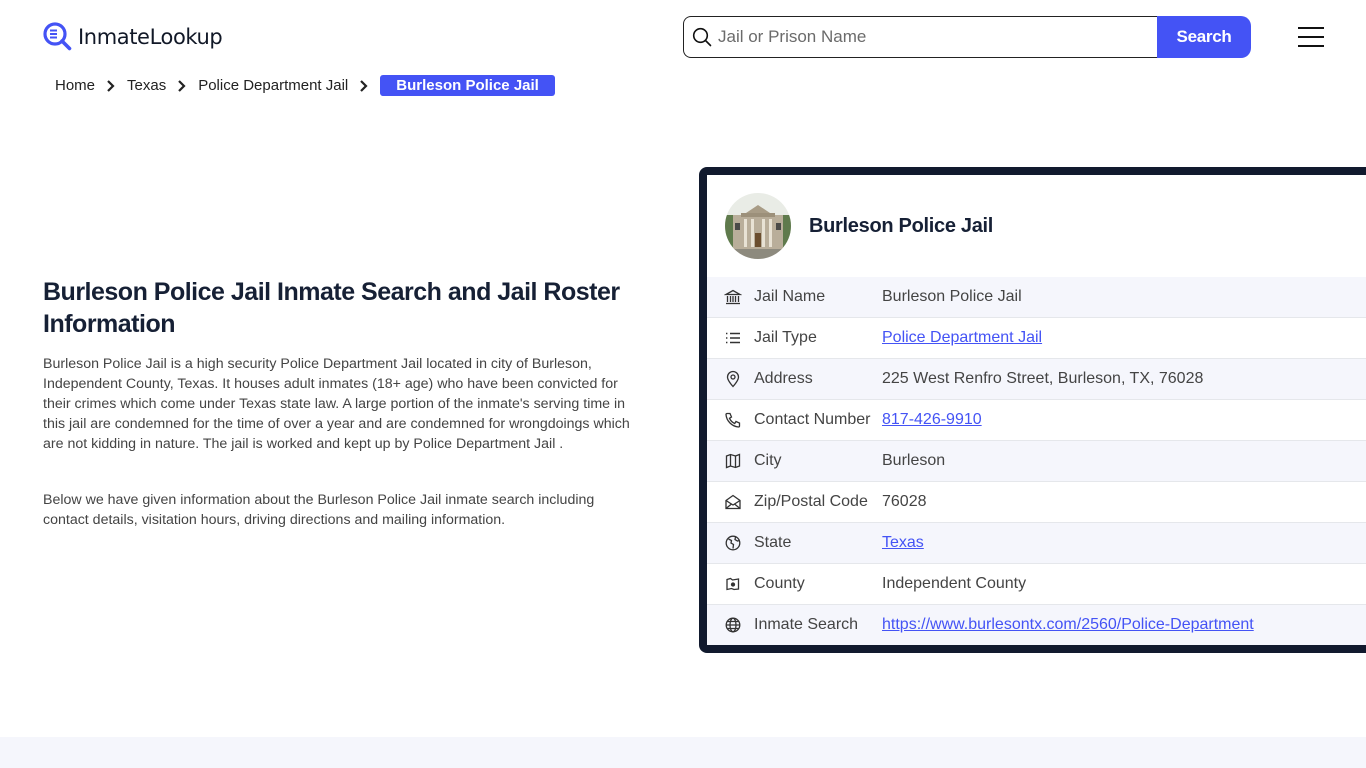 The height and width of the screenshot is (768, 1366). I want to click on detail-label: Contact Number, so click(812, 419).